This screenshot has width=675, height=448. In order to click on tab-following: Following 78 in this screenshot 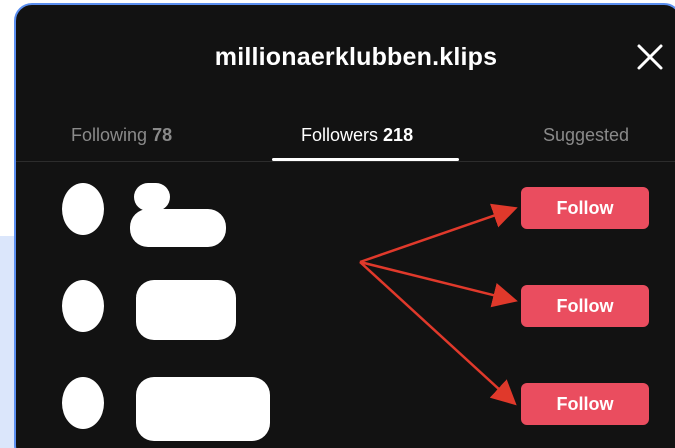, I will do `click(121, 135)`.